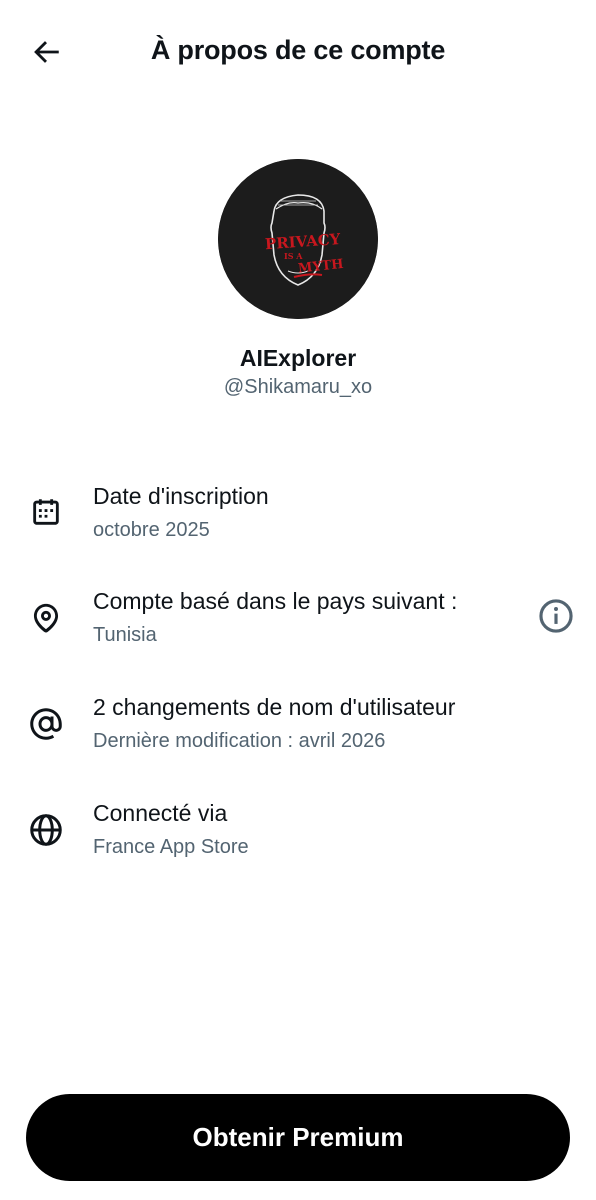 This screenshot has height=1200, width=596. Describe the element at coordinates (274, 707) in the screenshot. I see `row-title: 2 changements de nom d'utilisateur` at that location.